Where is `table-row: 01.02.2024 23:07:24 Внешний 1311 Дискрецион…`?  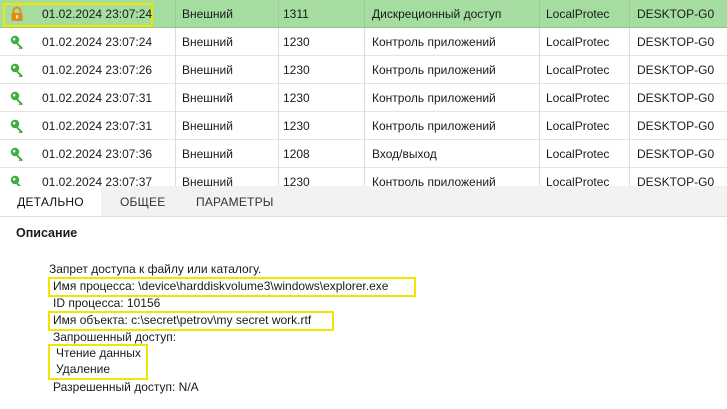 table-row: 01.02.2024 23:07:24 Внешний 1311 Дискрецион… is located at coordinates (363, 14).